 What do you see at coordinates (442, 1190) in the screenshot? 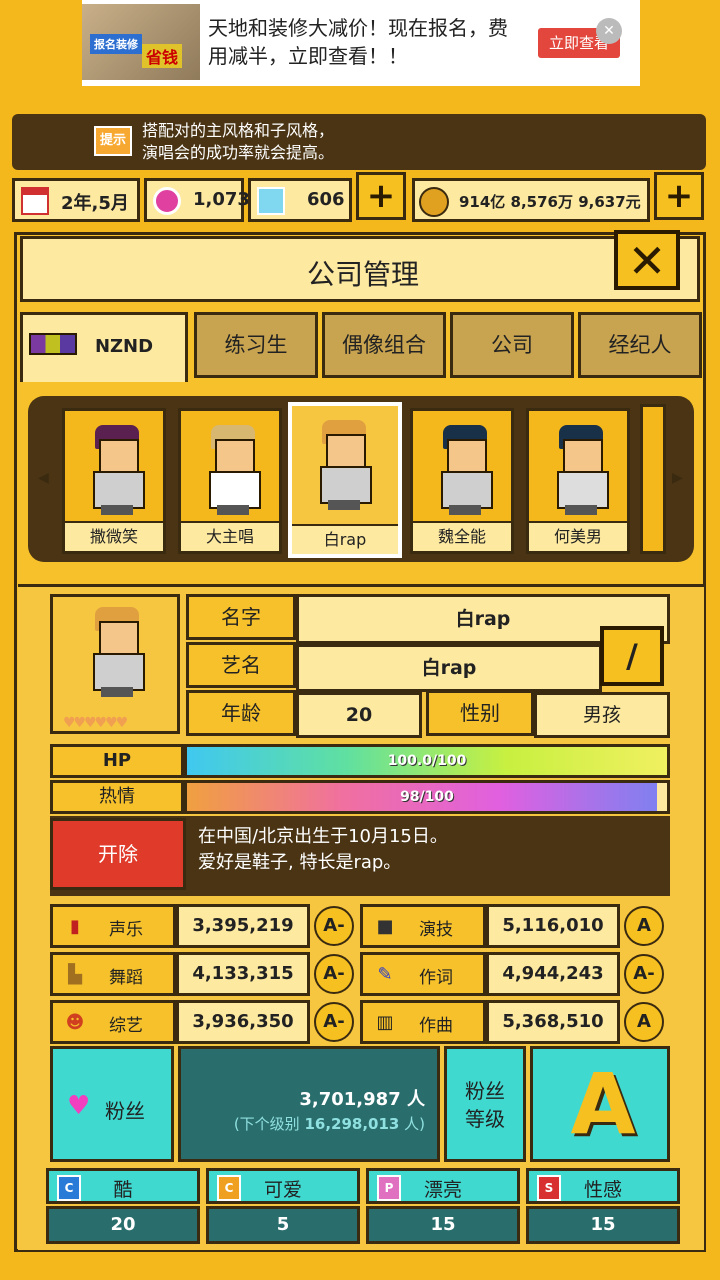
I see `style-label: 漂亮` at bounding box center [442, 1190].